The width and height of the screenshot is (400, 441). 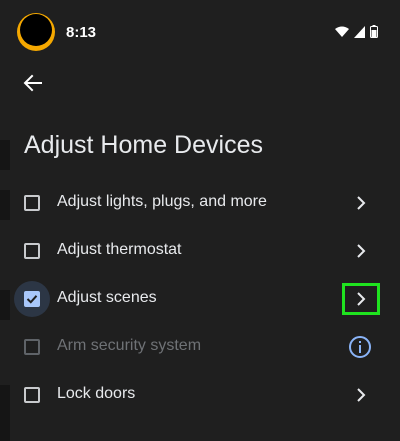 I want to click on arrow-back-icon, so click(x=32, y=83).